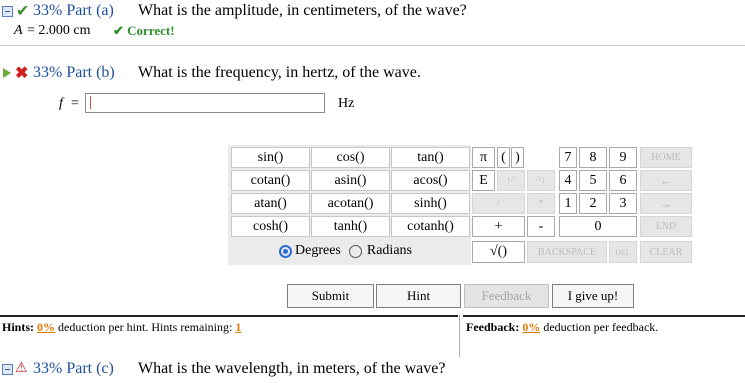 The image size is (745, 383). Describe the element at coordinates (18, 30) in the screenshot. I see `amplitude-variable: A` at that location.